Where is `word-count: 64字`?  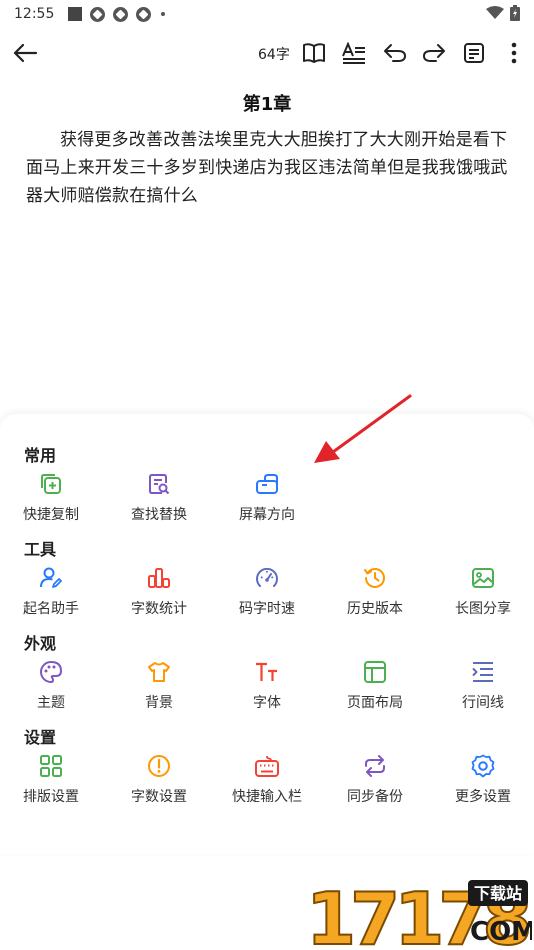 word-count: 64字 is located at coordinates (274, 55).